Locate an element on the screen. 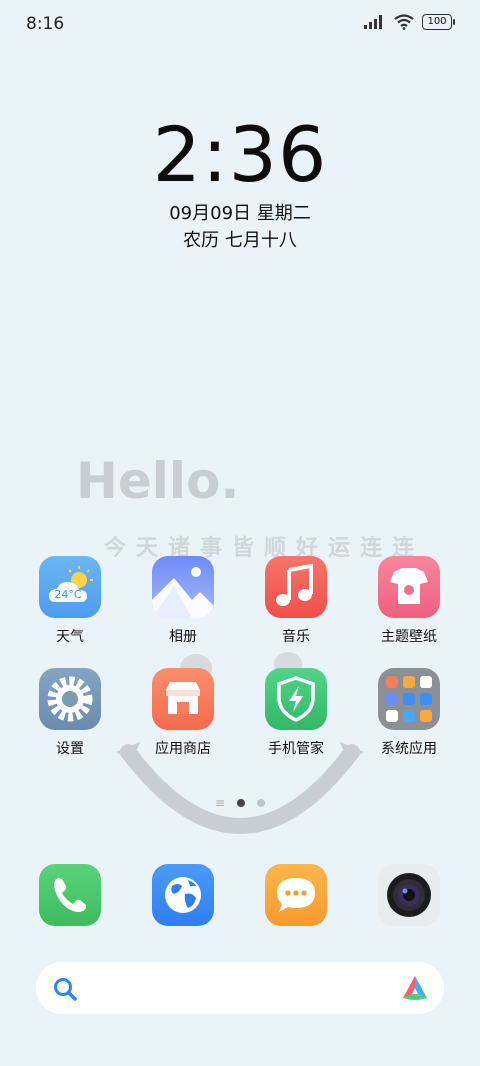  app-label: 音乐 is located at coordinates (296, 637).